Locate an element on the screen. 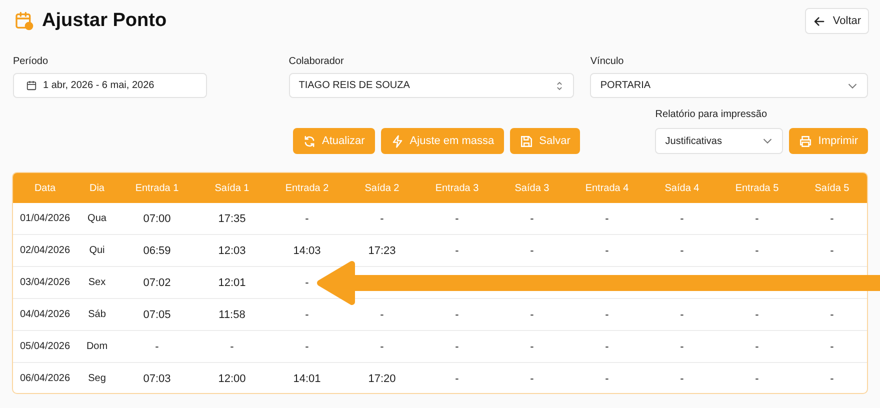  table-cell-text: Qui is located at coordinates (97, 250).